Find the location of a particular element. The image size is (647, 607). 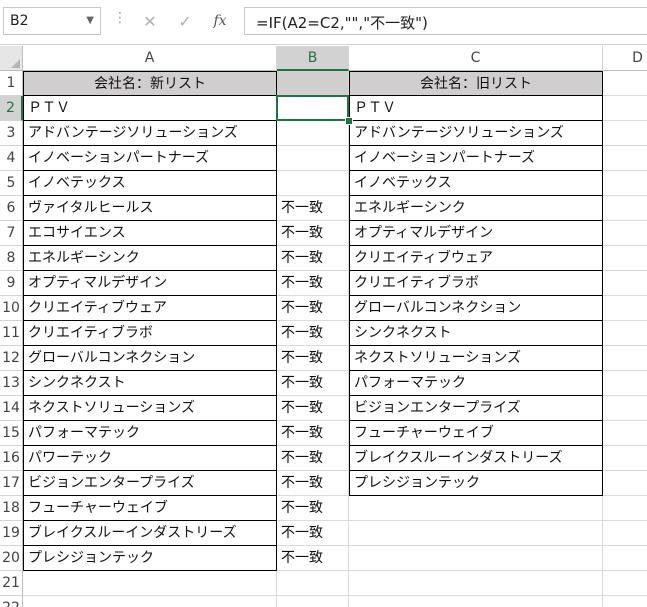

cell-c9: クリエイティブラボ is located at coordinates (476, 283).